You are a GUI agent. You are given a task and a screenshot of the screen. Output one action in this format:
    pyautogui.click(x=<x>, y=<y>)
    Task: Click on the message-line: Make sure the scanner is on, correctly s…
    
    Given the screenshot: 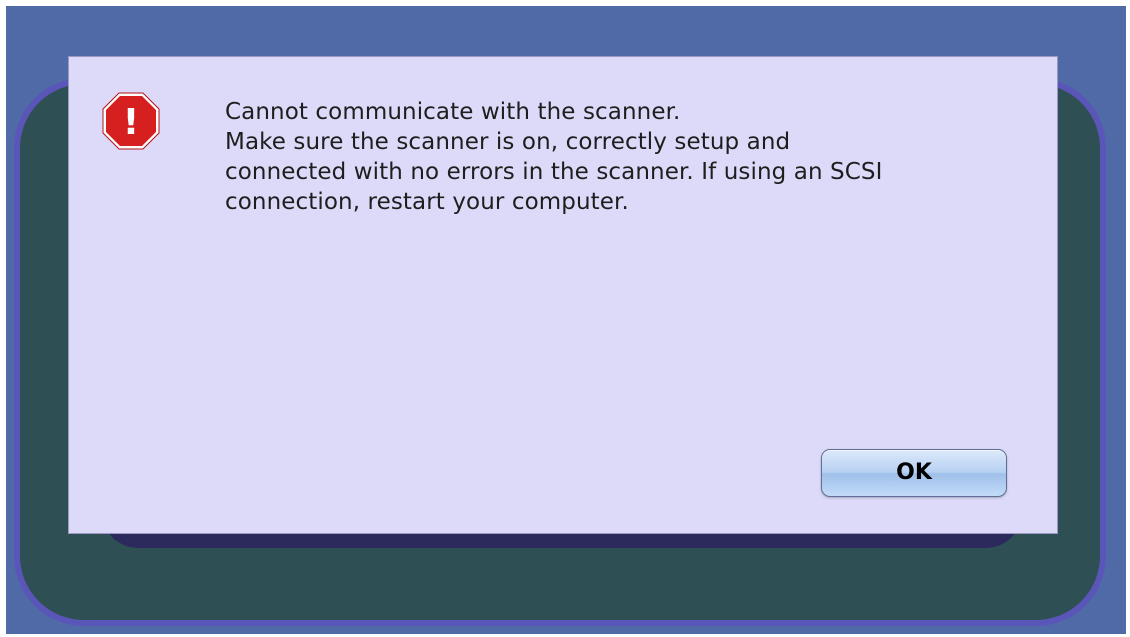 What is the action you would take?
    pyautogui.click(x=508, y=142)
    